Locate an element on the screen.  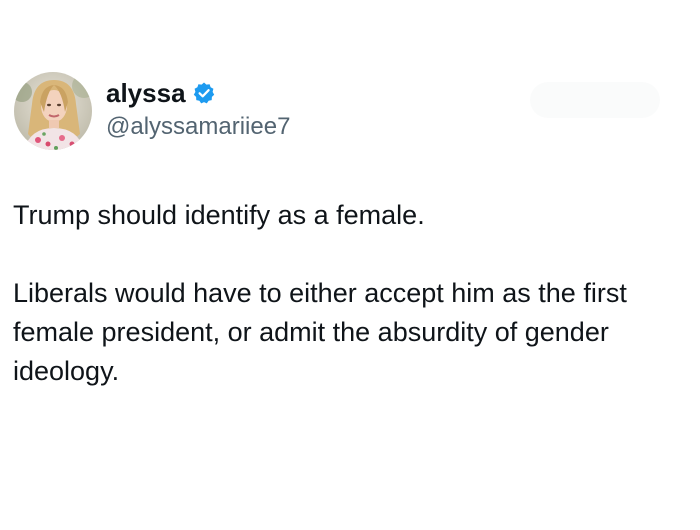
tweet-header: alyssa @alyssamariiee7 is located at coordinates (152, 111).